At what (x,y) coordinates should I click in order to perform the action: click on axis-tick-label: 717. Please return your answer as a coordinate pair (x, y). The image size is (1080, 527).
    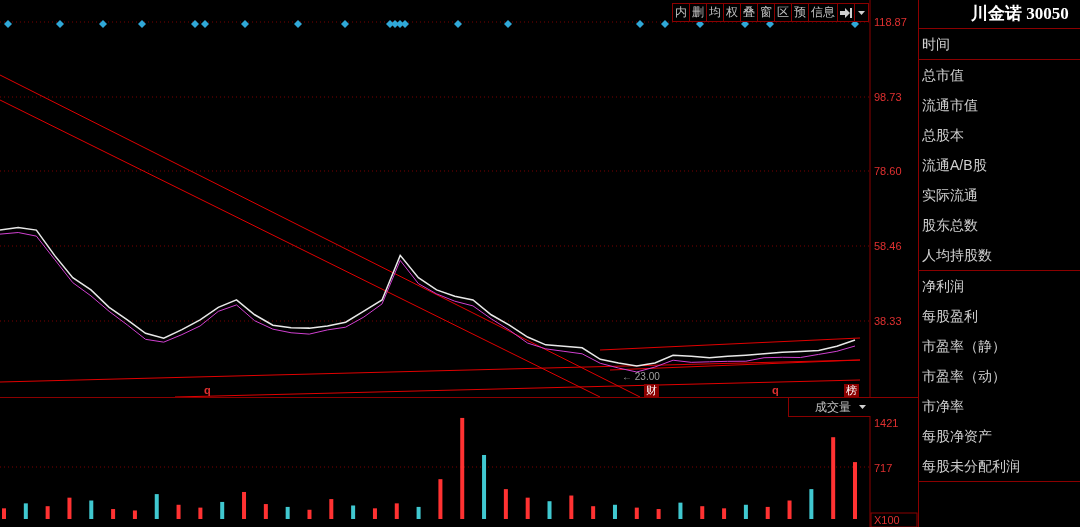
    Looking at the image, I should click on (883, 468).